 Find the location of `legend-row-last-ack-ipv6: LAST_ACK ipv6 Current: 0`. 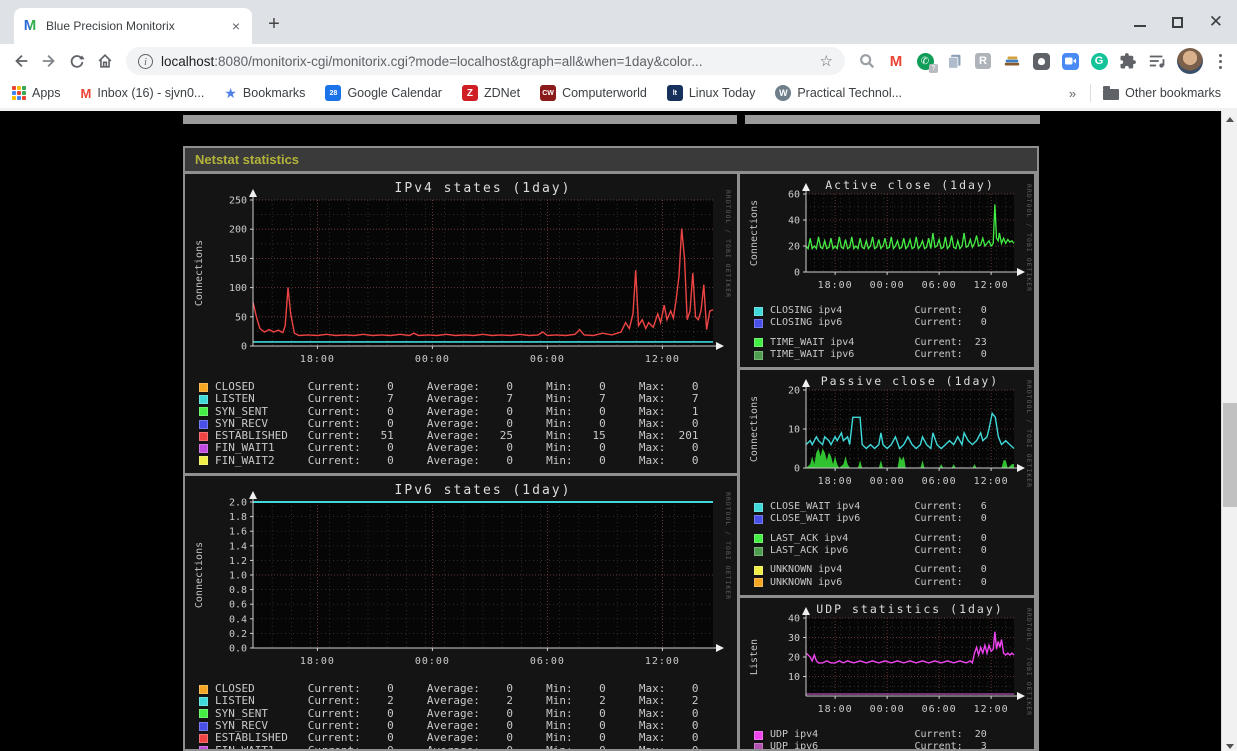

legend-row-last-ack-ipv6: LAST_ACK ipv6 Current: 0 is located at coordinates (894, 551).